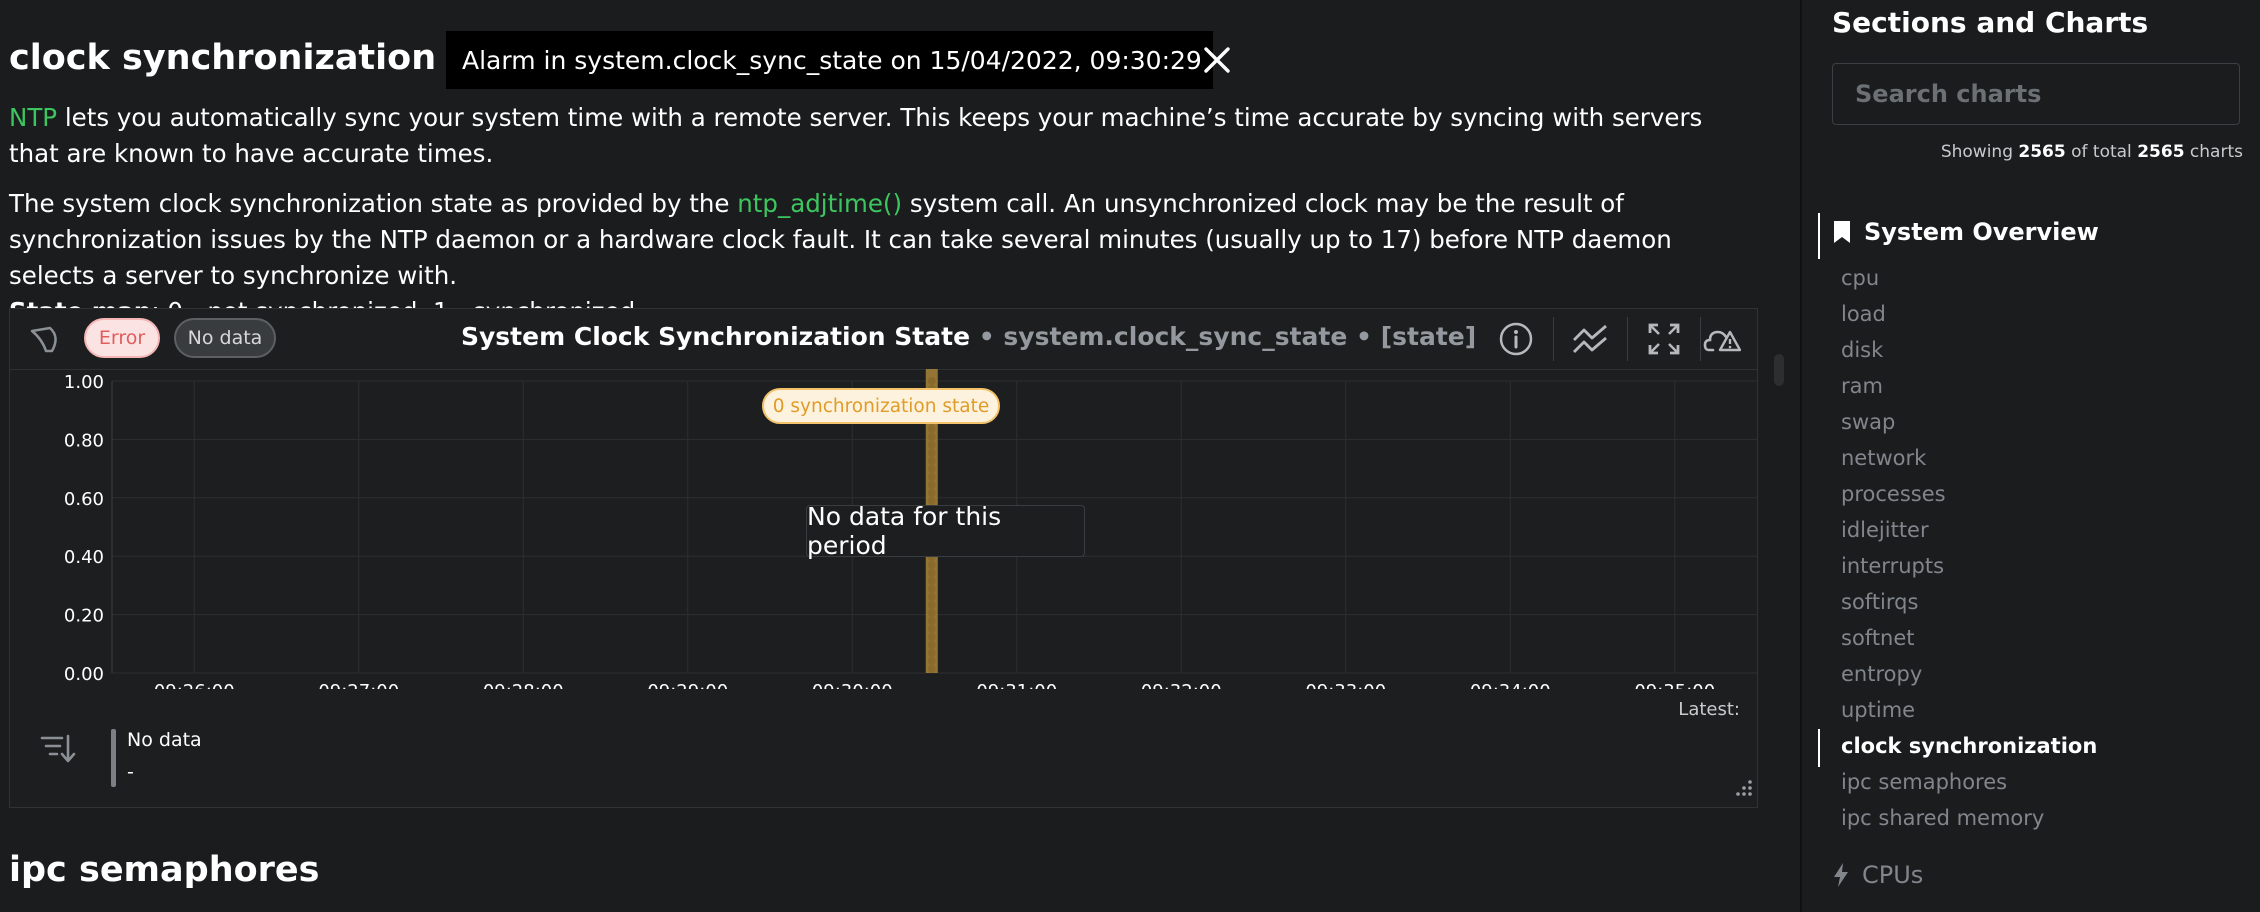 The width and height of the screenshot is (2260, 912). Describe the element at coordinates (1981, 232) in the screenshot. I see `section-label: System Overview` at that location.